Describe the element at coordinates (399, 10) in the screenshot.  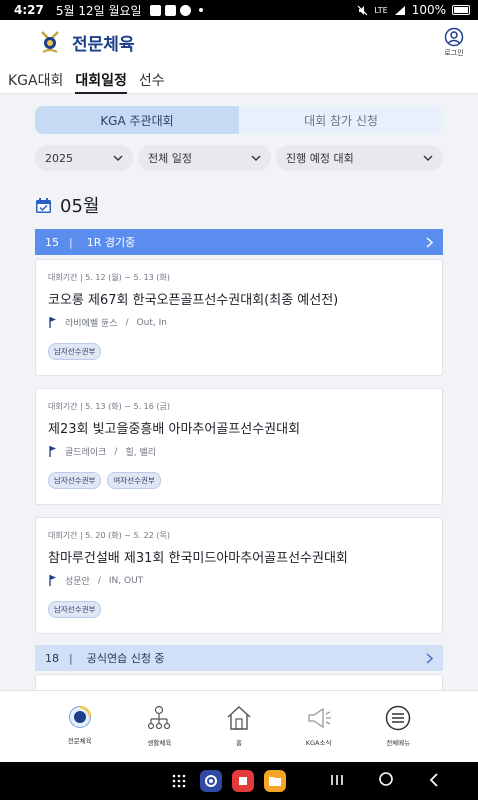
I see `signal-icon` at that location.